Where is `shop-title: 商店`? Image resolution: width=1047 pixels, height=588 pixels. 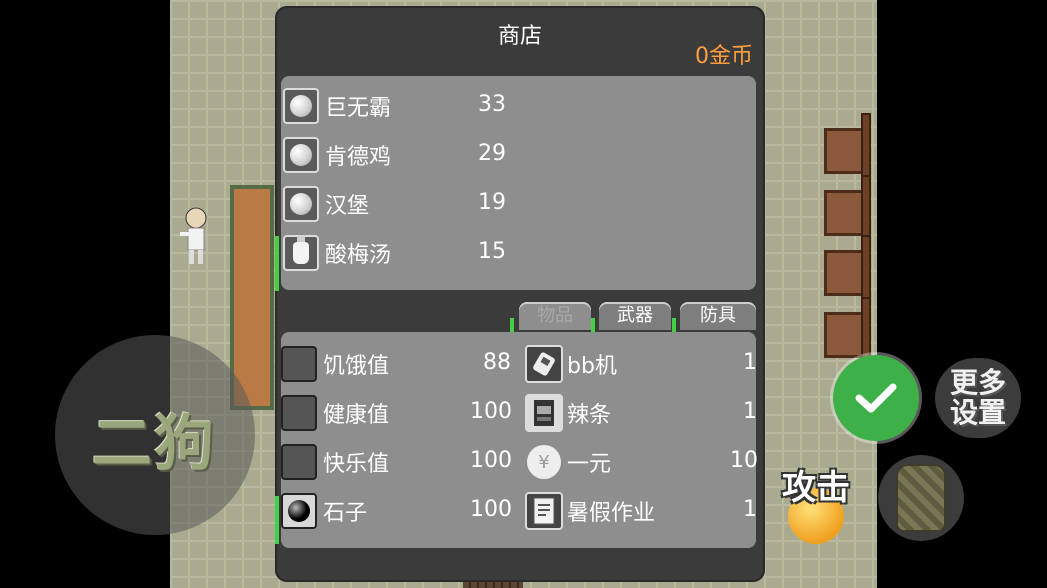
shop-title: 商店 is located at coordinates (519, 36).